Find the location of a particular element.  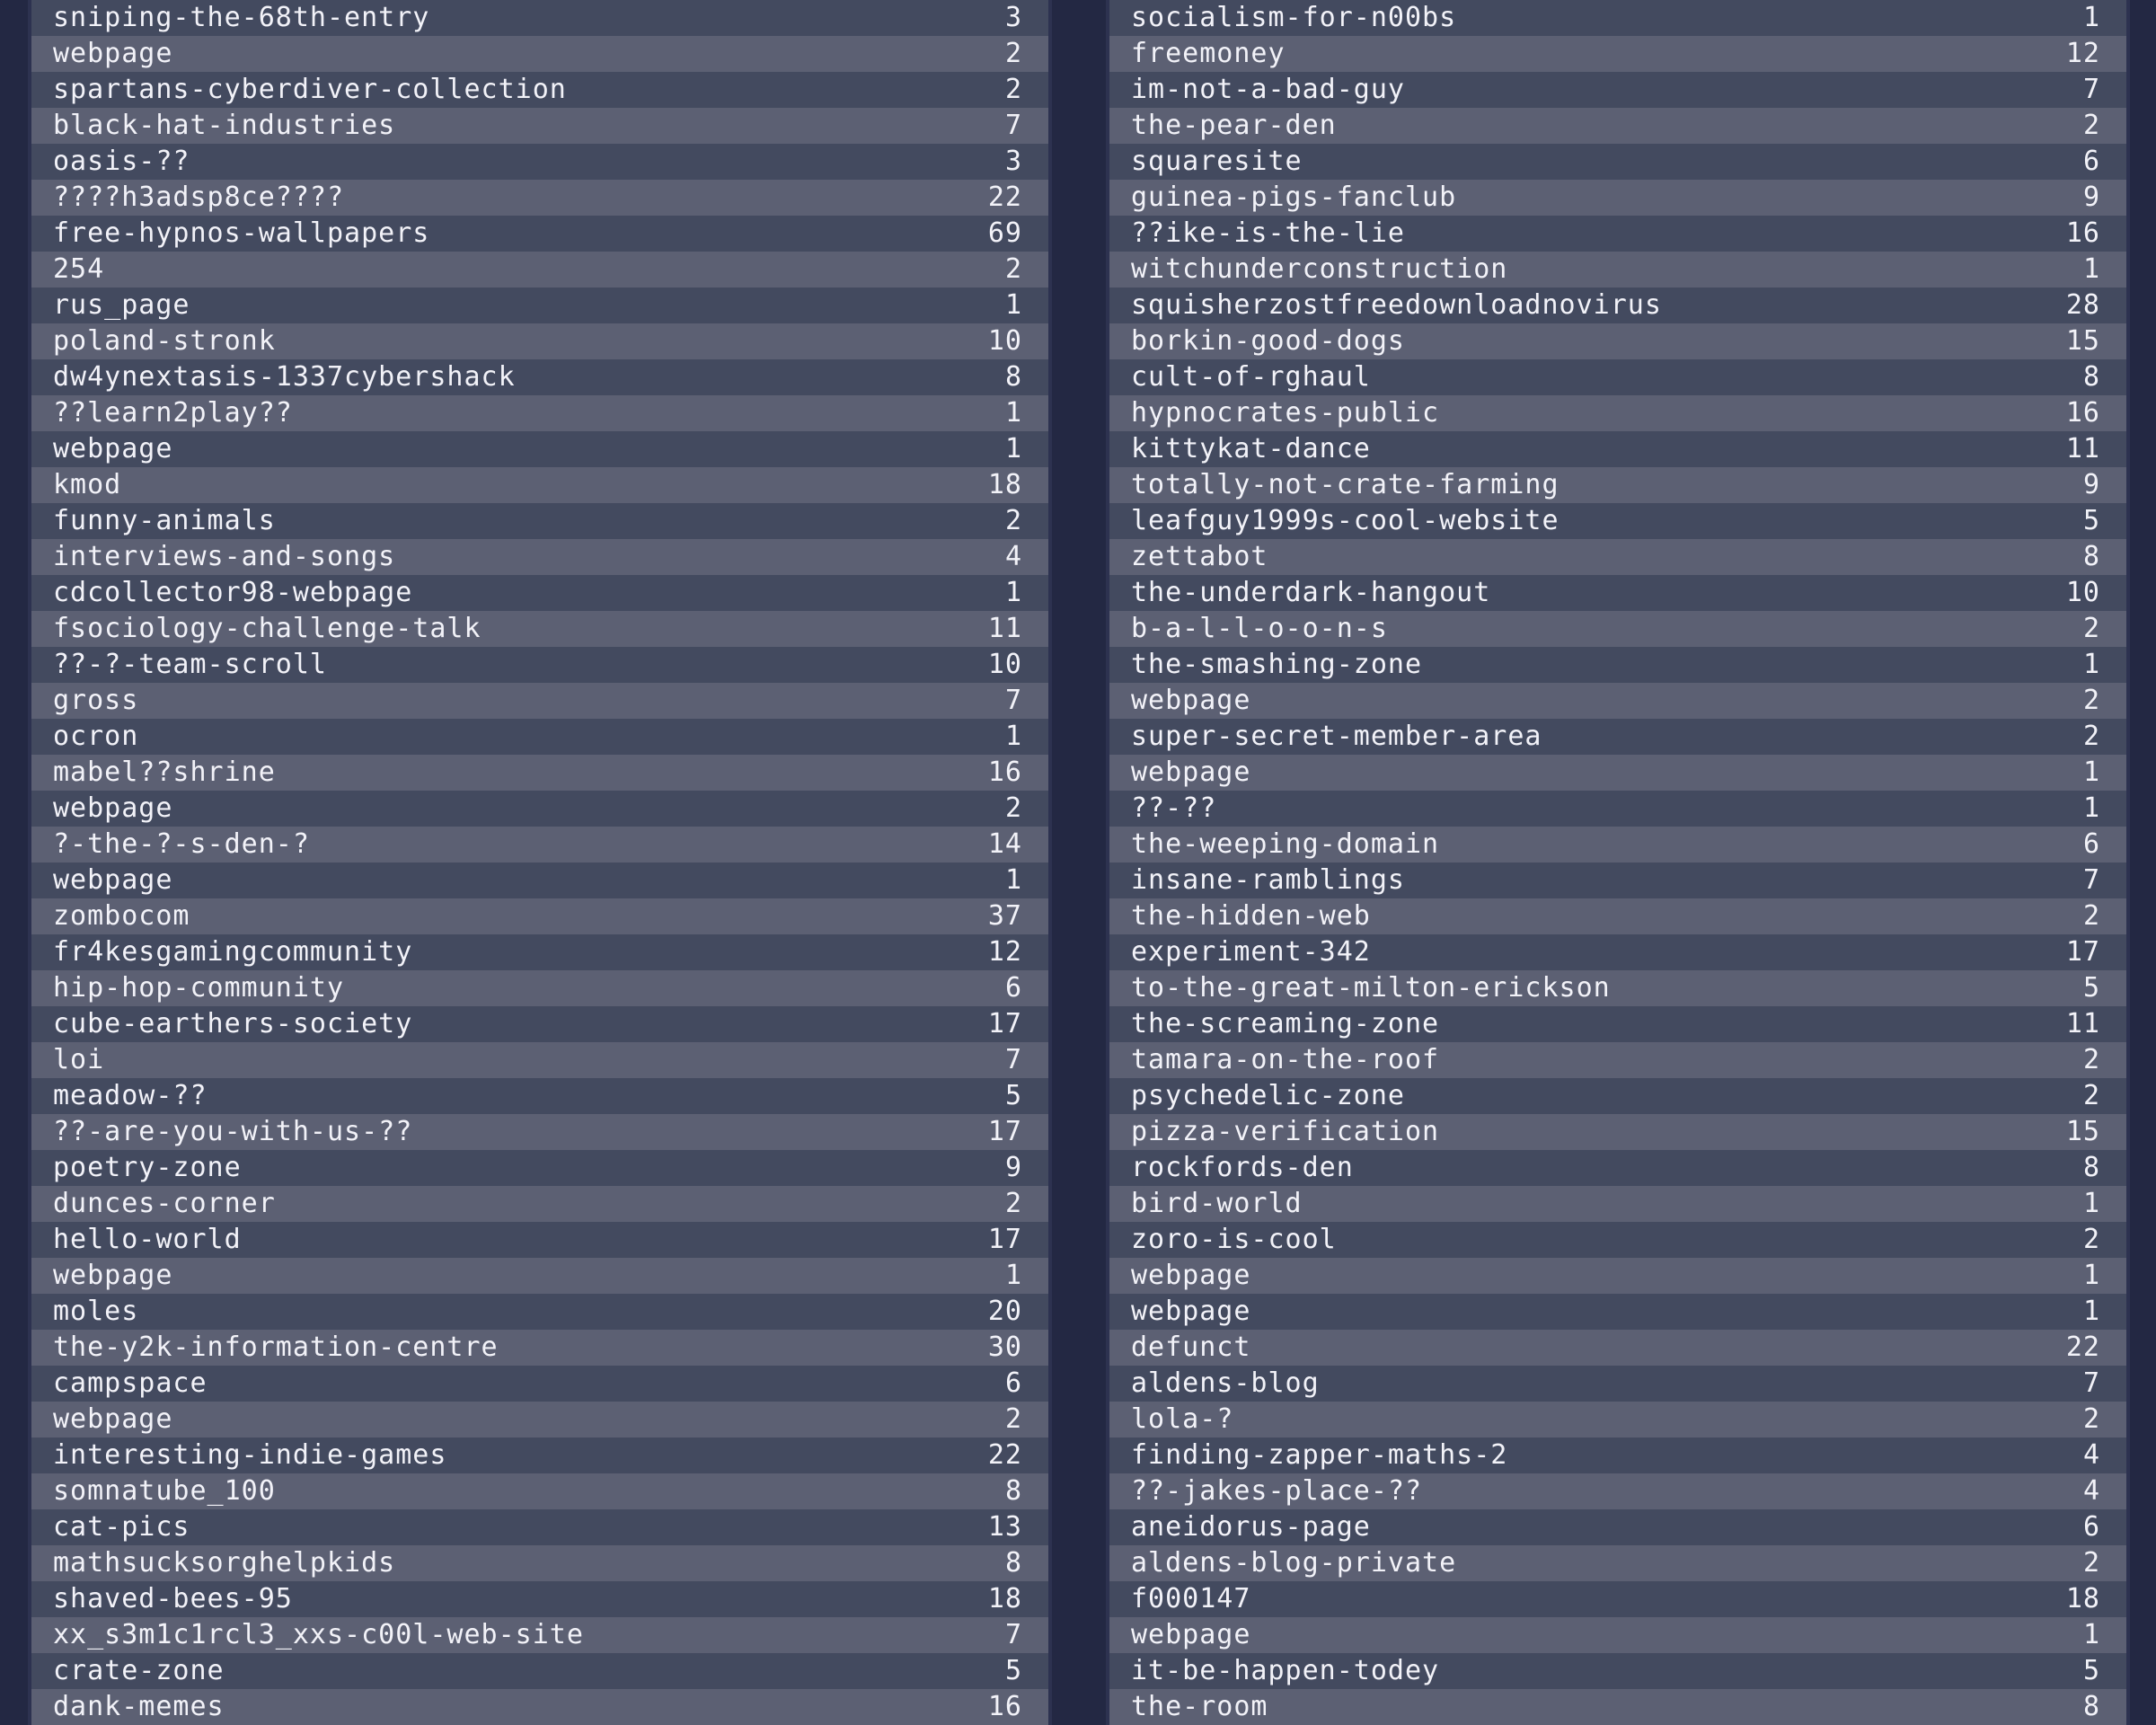

site-name: loi is located at coordinates (78, 1060).